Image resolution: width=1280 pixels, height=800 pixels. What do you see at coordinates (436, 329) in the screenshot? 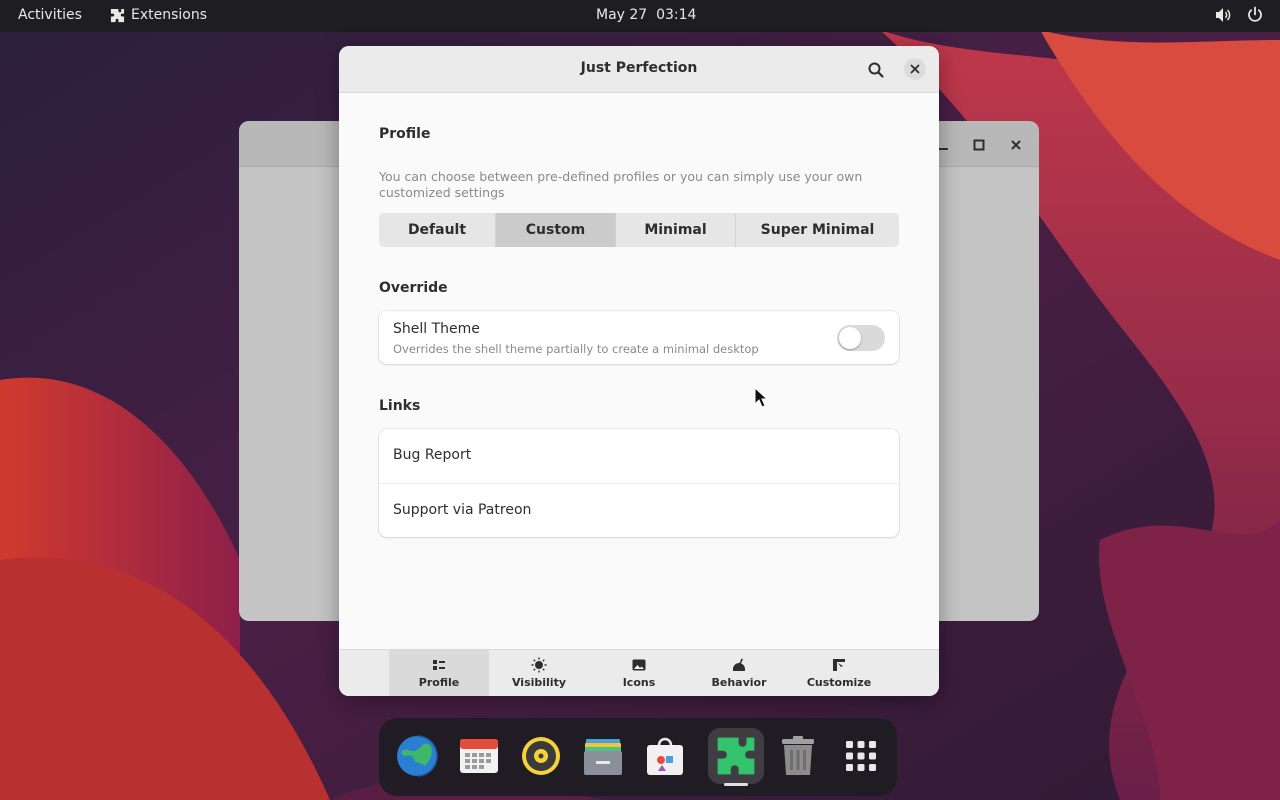
I see `shell-theme-title: Shell Theme` at bounding box center [436, 329].